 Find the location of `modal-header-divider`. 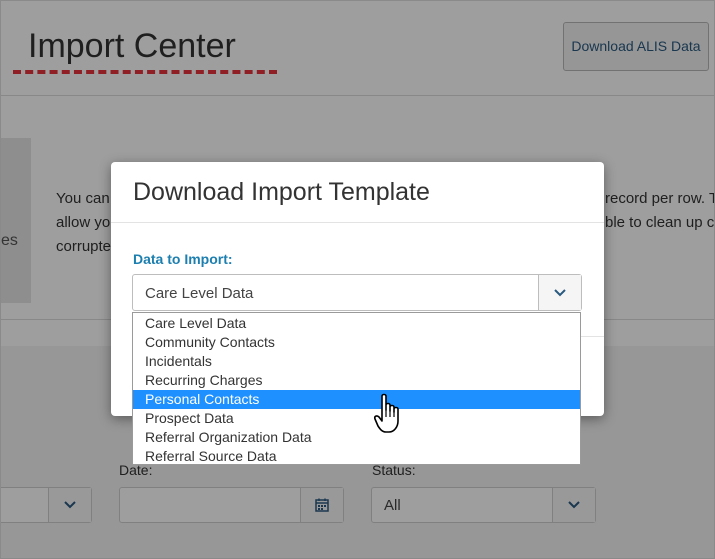

modal-header-divider is located at coordinates (357, 222).